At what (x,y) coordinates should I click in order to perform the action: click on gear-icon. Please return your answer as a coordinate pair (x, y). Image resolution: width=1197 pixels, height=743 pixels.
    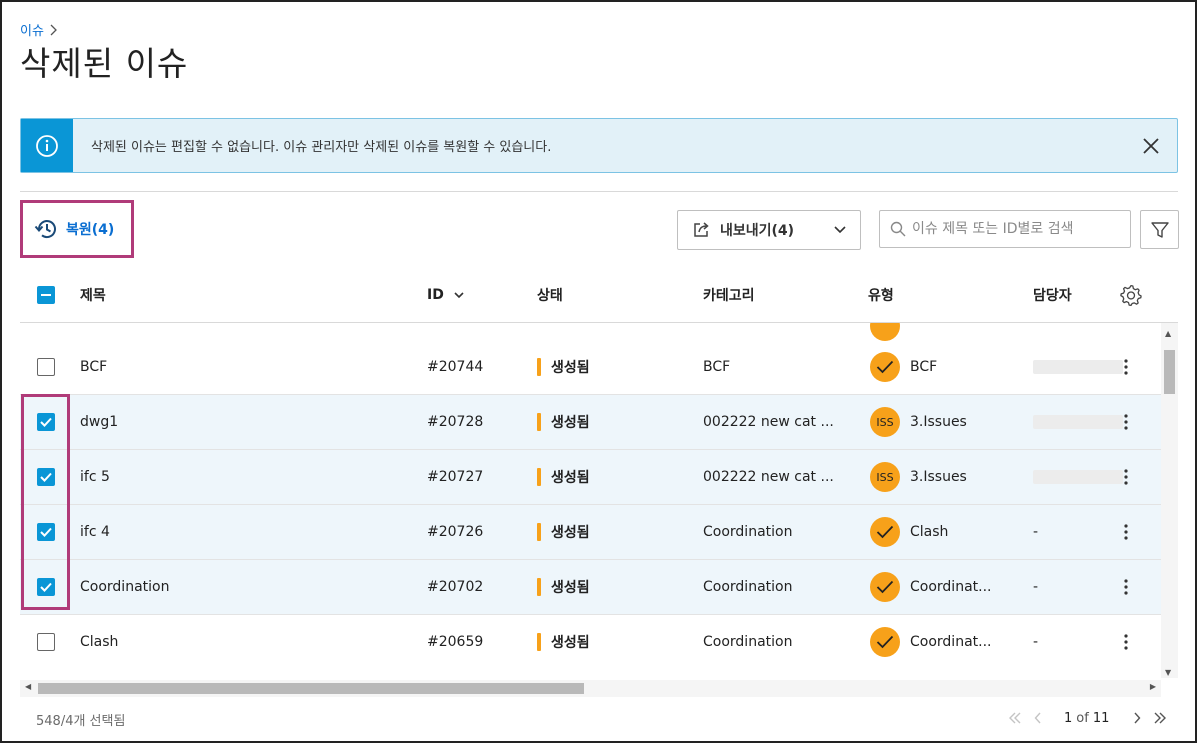
    Looking at the image, I should click on (1131, 295).